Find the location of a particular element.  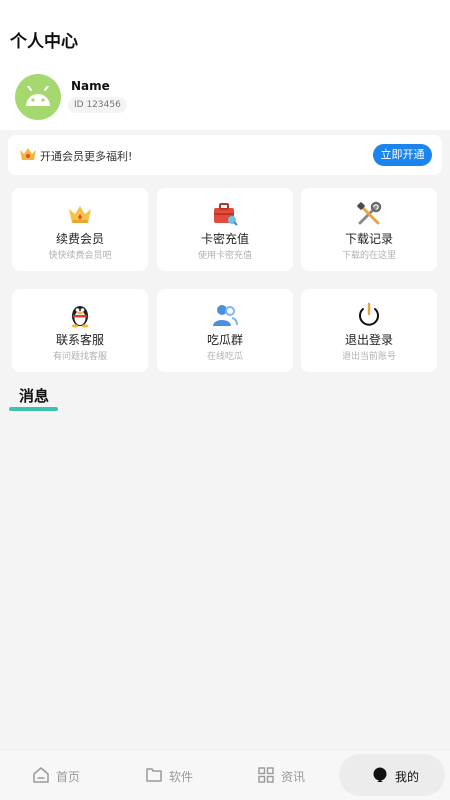

tab-label: 资讯 is located at coordinates (293, 777).